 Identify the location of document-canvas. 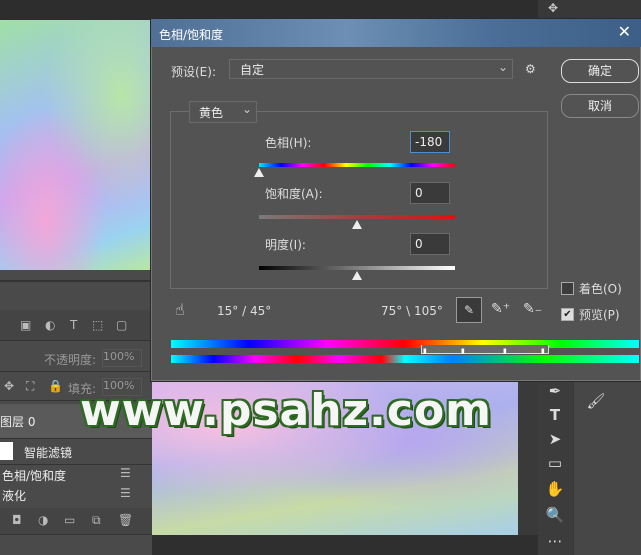
(76, 145).